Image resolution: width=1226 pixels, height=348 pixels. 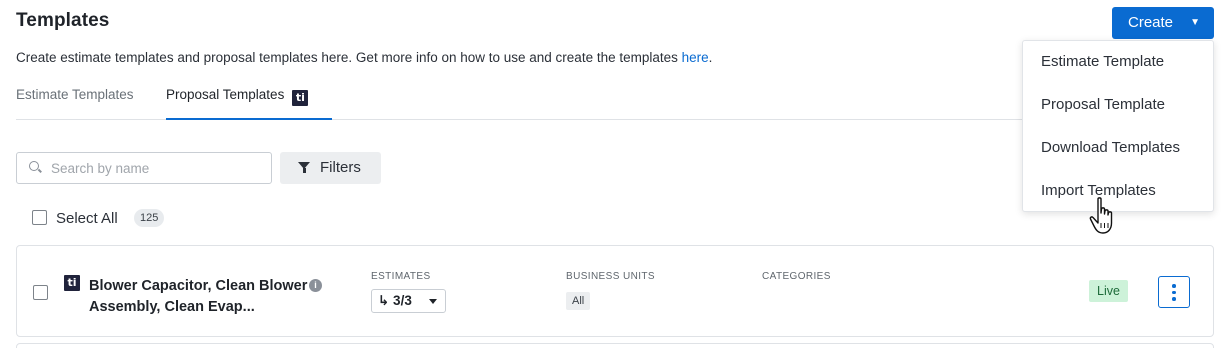 I want to click on business-units-label: BUSINESS UNITS, so click(x=610, y=276).